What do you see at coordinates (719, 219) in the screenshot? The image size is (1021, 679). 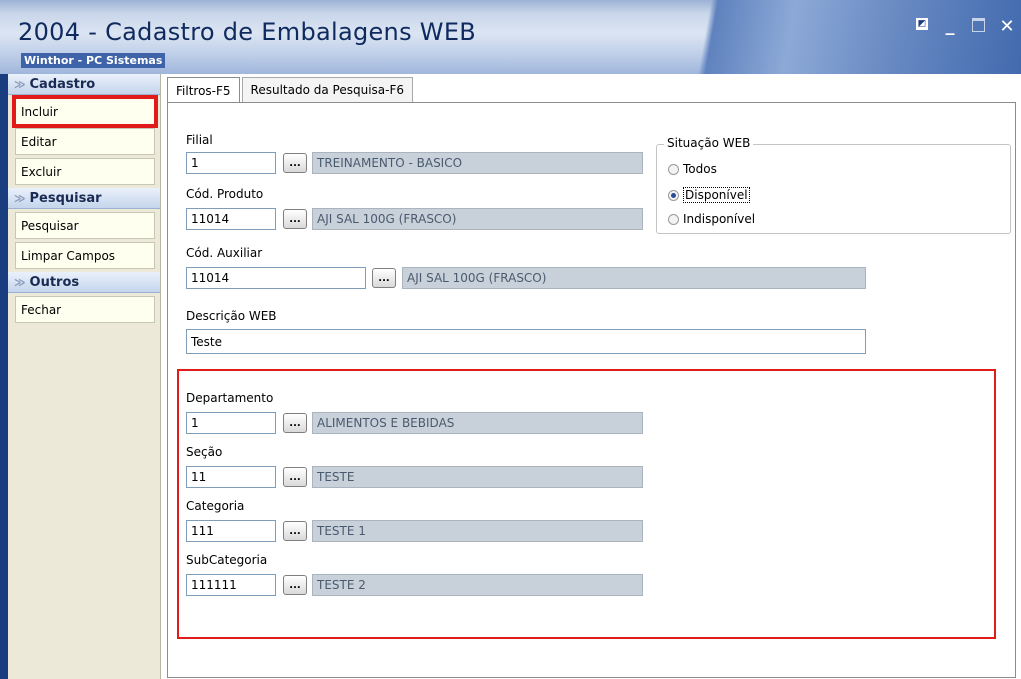 I see `radio-label: Indisponível` at bounding box center [719, 219].